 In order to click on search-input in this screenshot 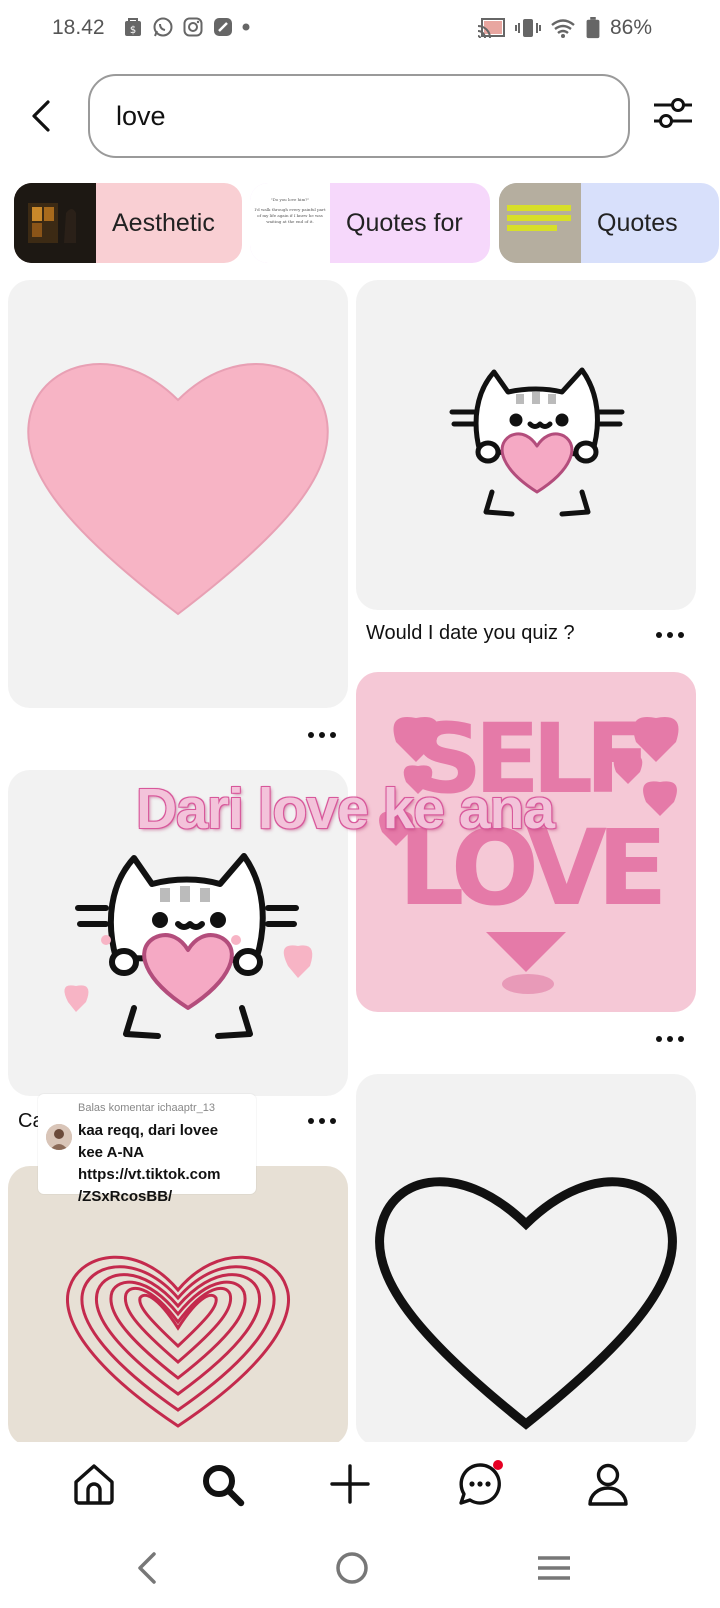, I will do `click(356, 116)`.